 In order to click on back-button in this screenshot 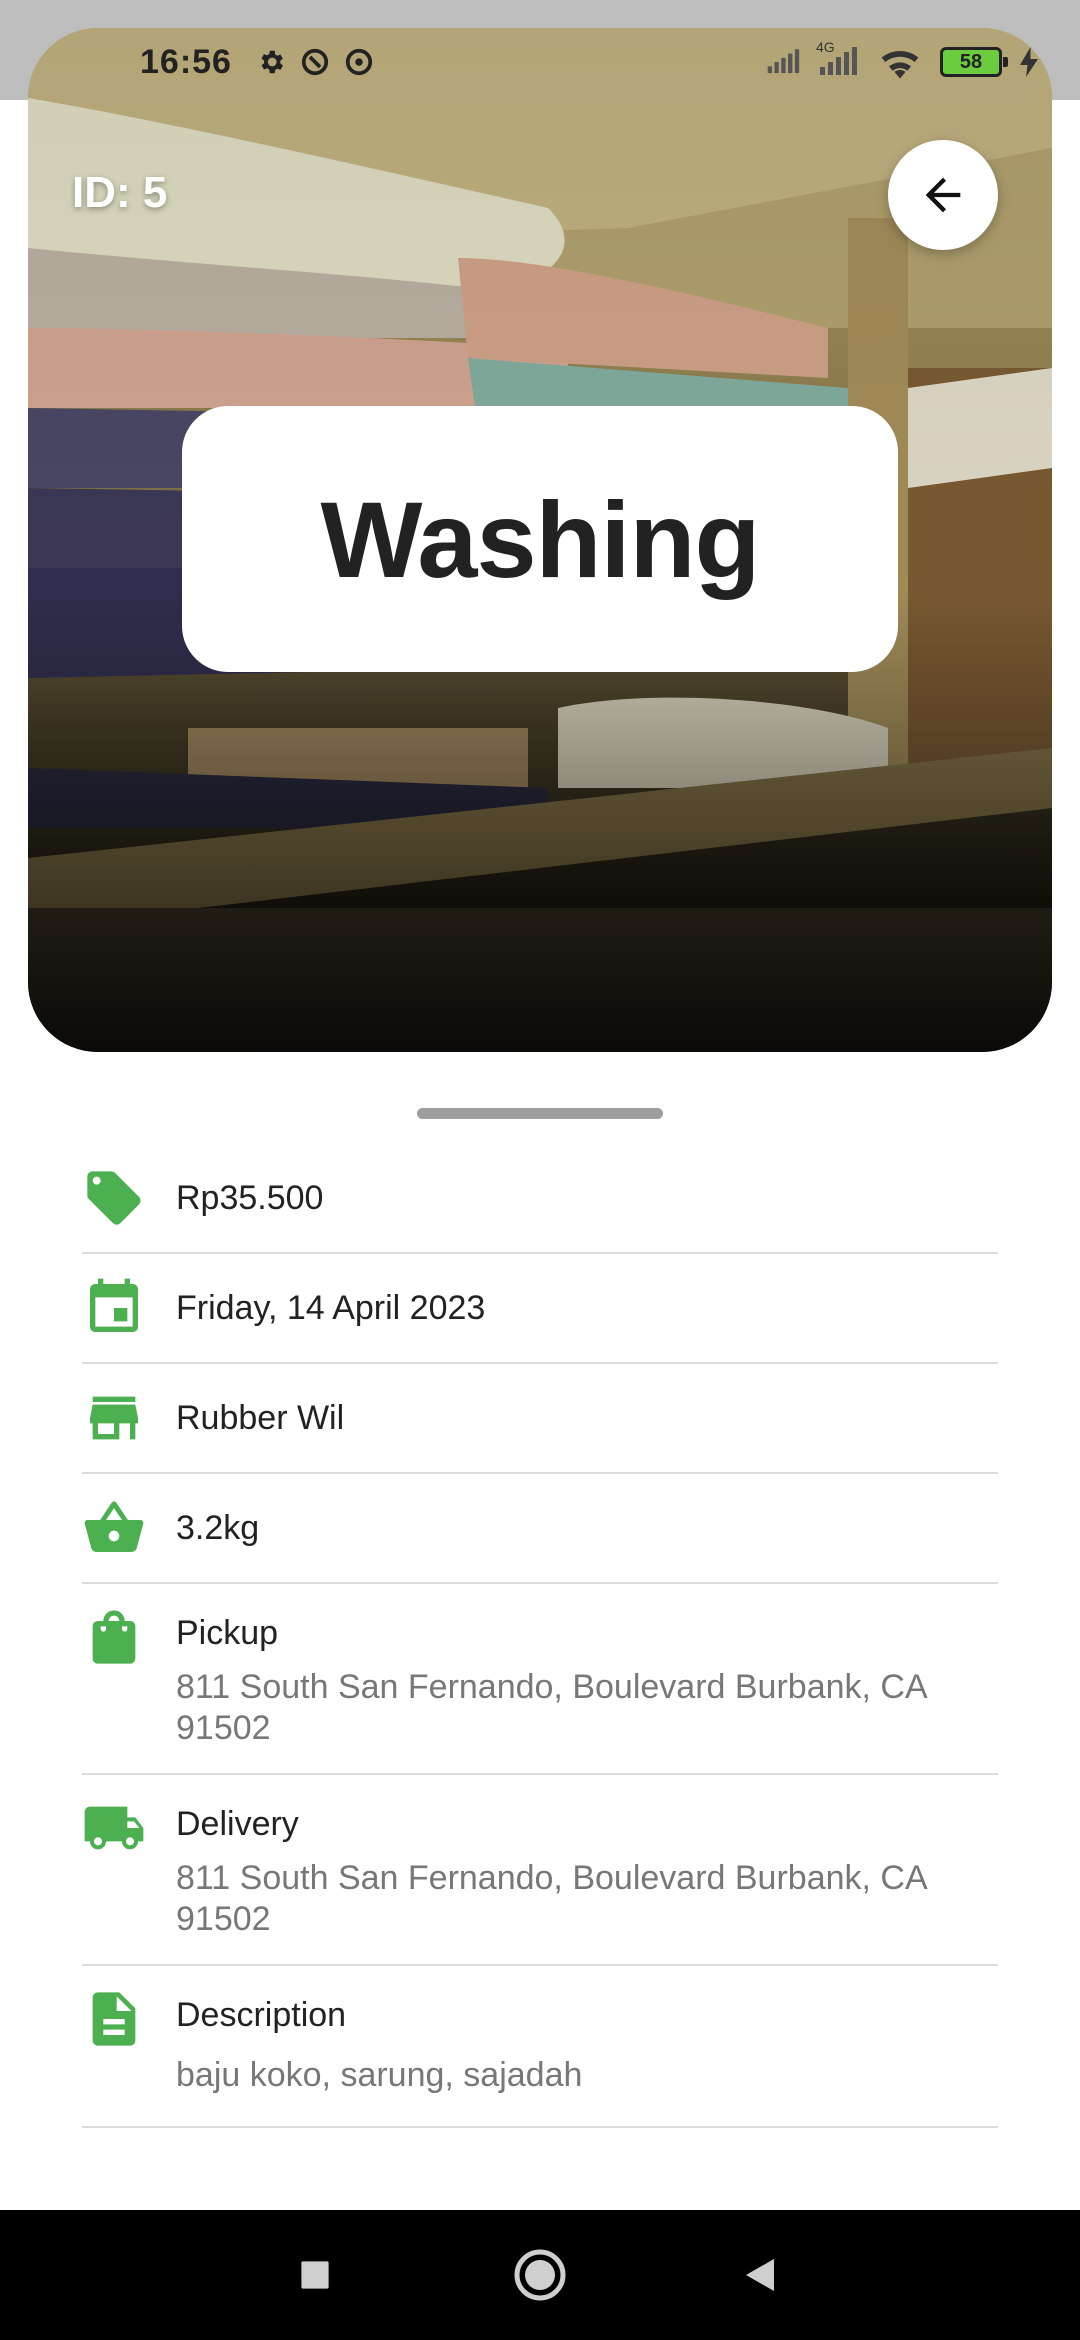, I will do `click(943, 195)`.